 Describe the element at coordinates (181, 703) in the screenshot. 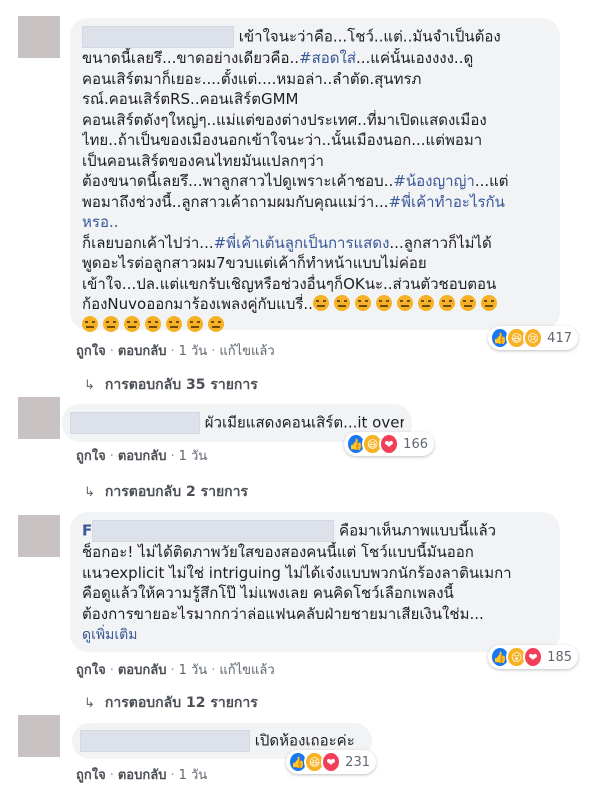

I see `replies-label: การตอบกลับ 12 รายการ` at that location.